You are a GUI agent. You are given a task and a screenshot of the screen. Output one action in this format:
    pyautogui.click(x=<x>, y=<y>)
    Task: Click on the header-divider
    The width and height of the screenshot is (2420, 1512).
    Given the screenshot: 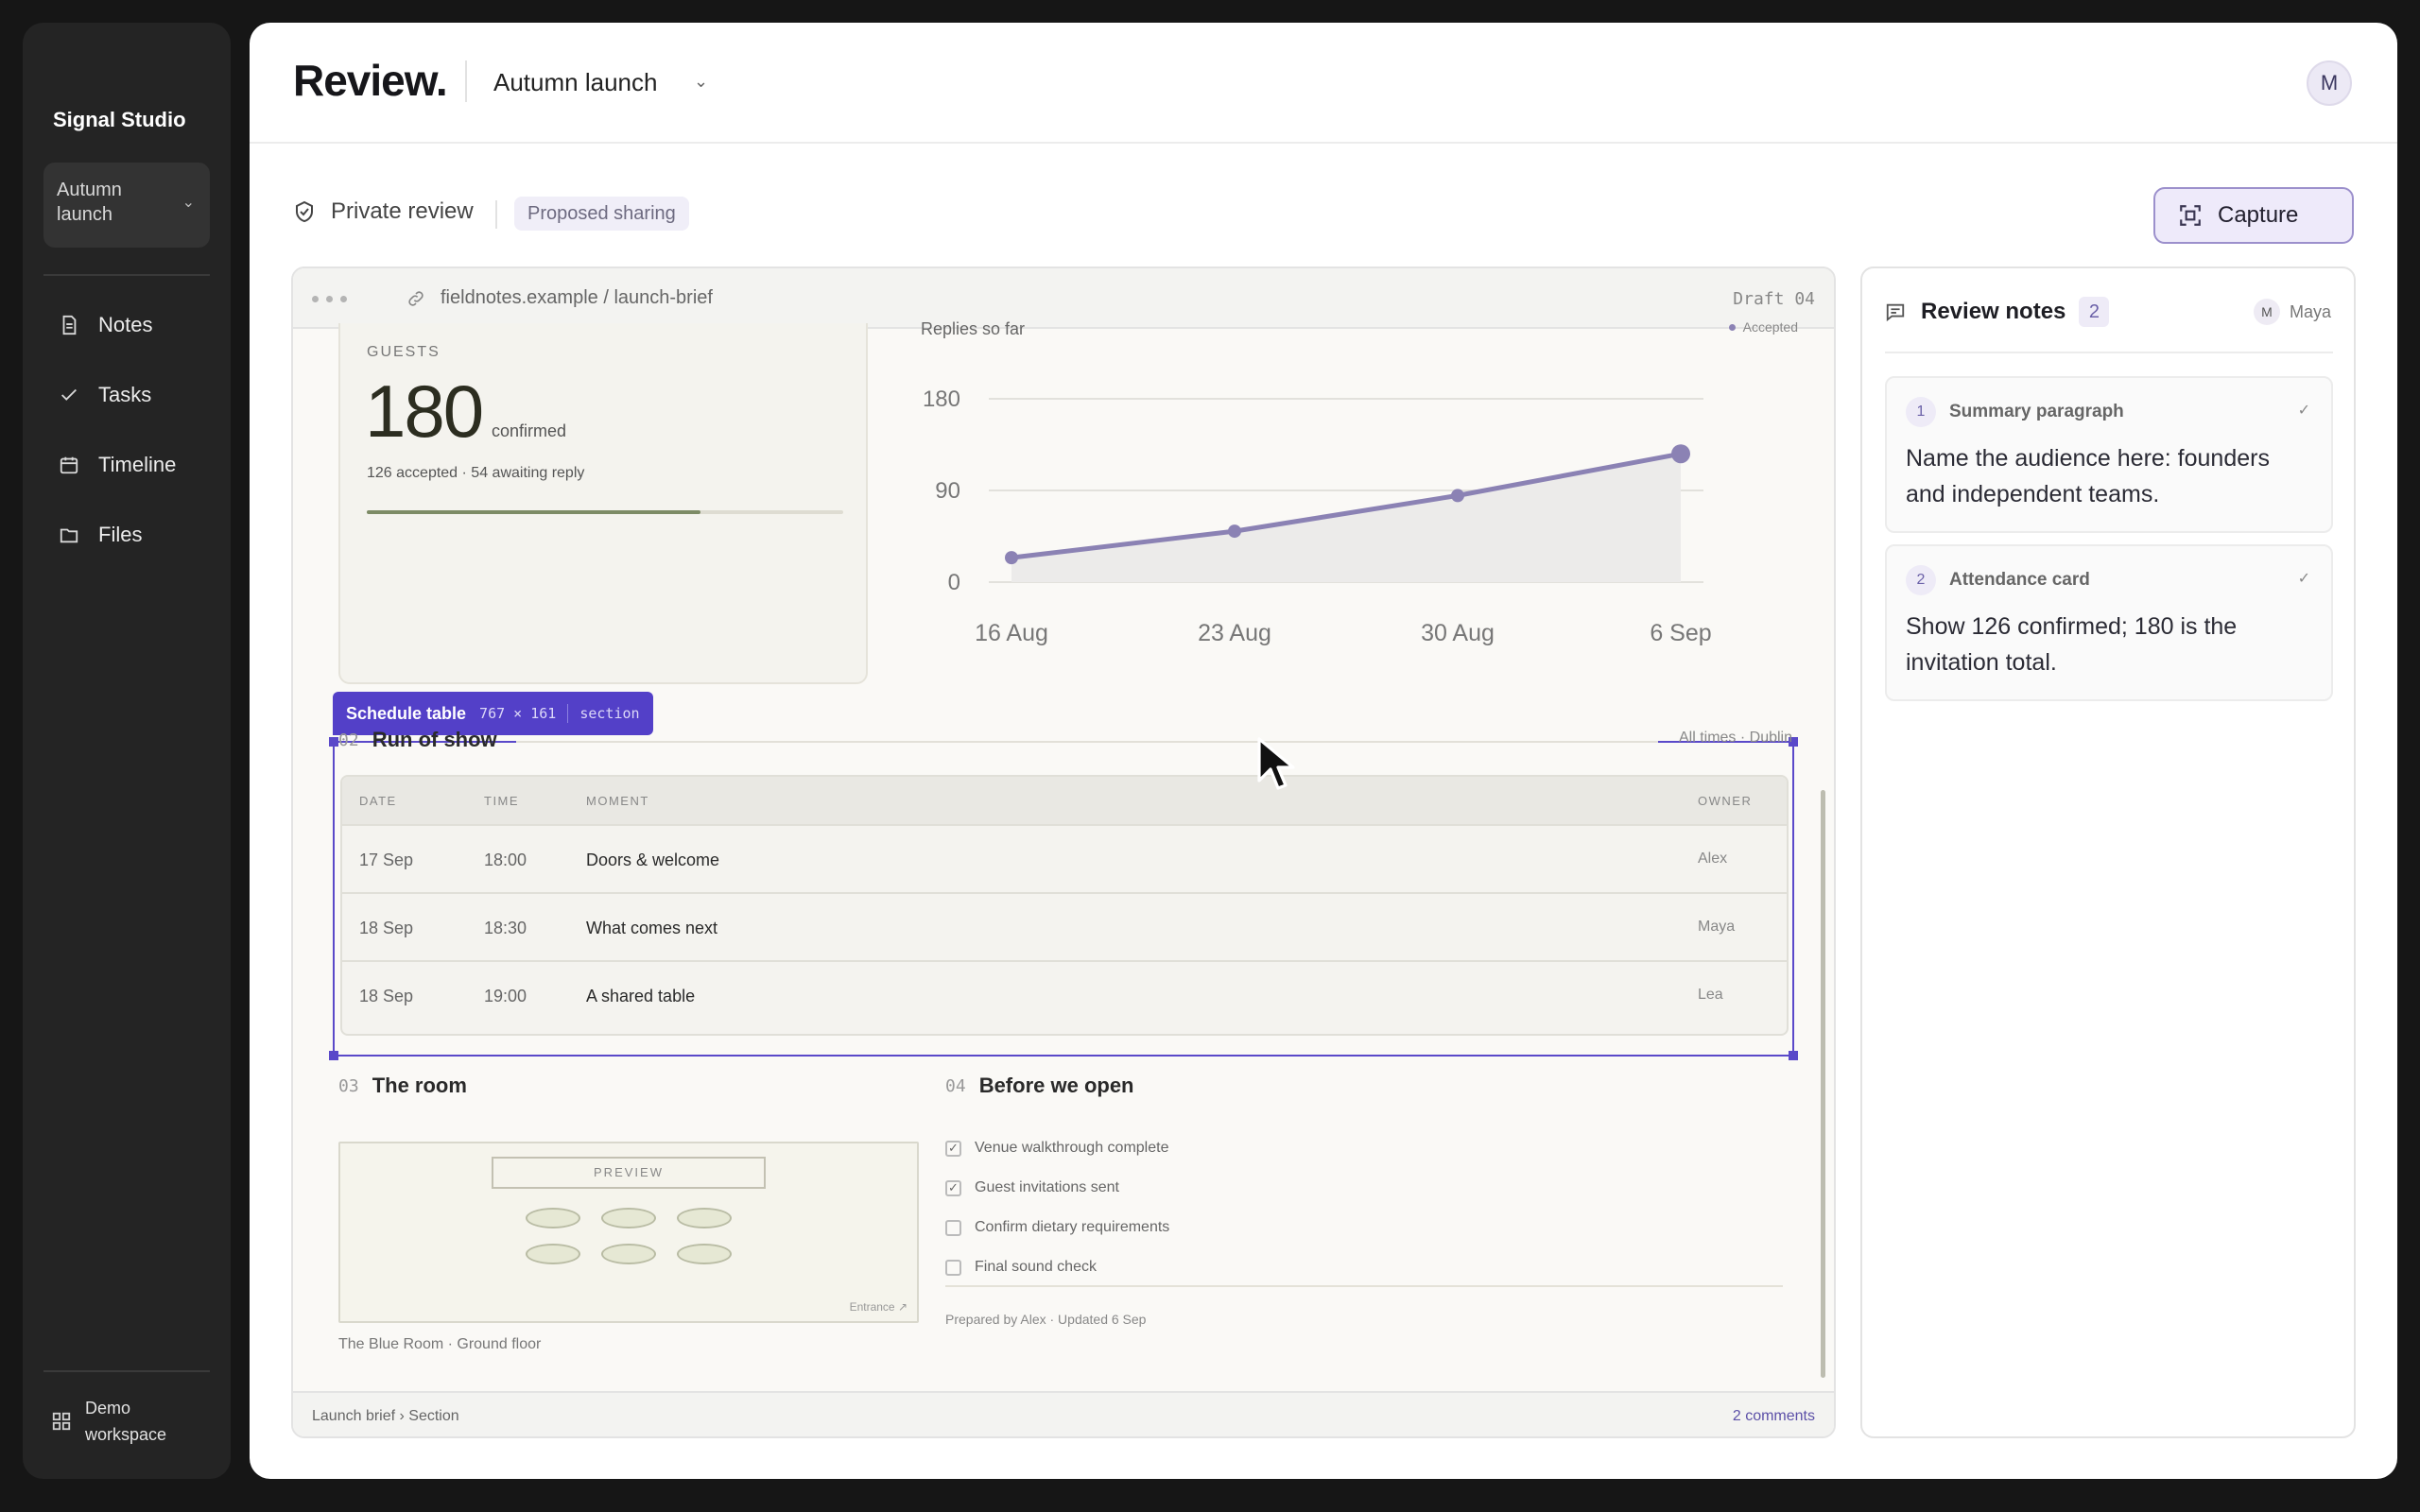 What is the action you would take?
    pyautogui.click(x=466, y=81)
    